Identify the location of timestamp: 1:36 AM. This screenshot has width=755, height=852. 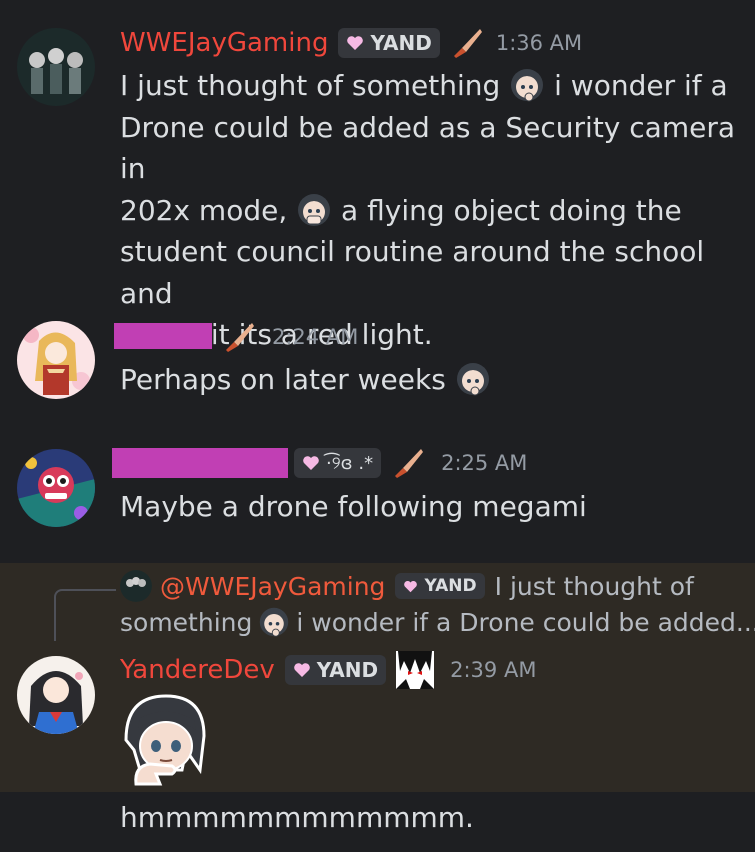
(539, 43).